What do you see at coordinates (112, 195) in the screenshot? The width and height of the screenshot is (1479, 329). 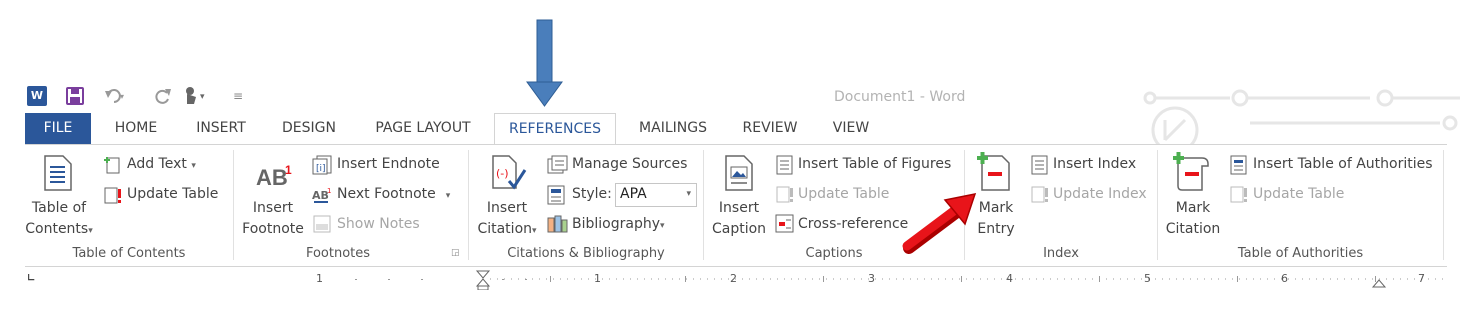 I see `update-table-icon` at bounding box center [112, 195].